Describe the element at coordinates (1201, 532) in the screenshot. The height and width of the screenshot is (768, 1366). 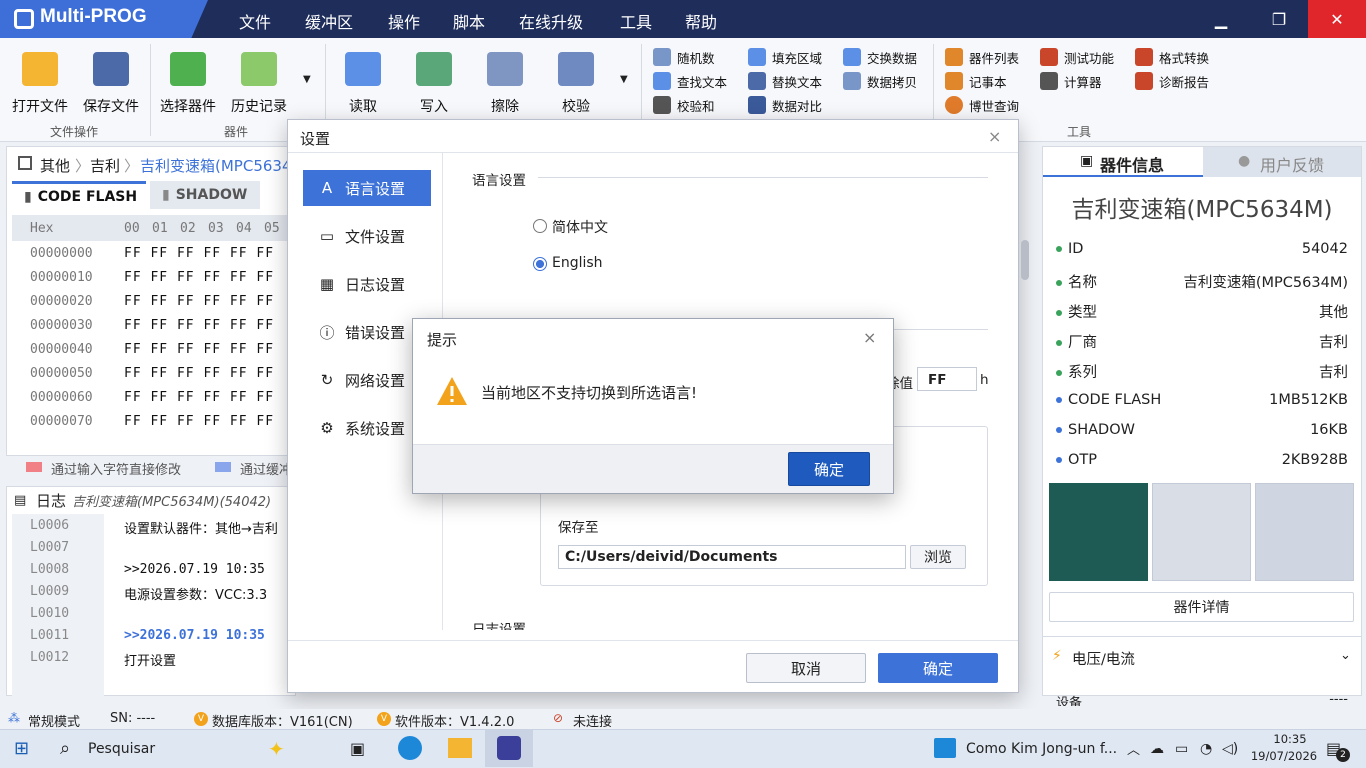
I see `device-image-board` at that location.